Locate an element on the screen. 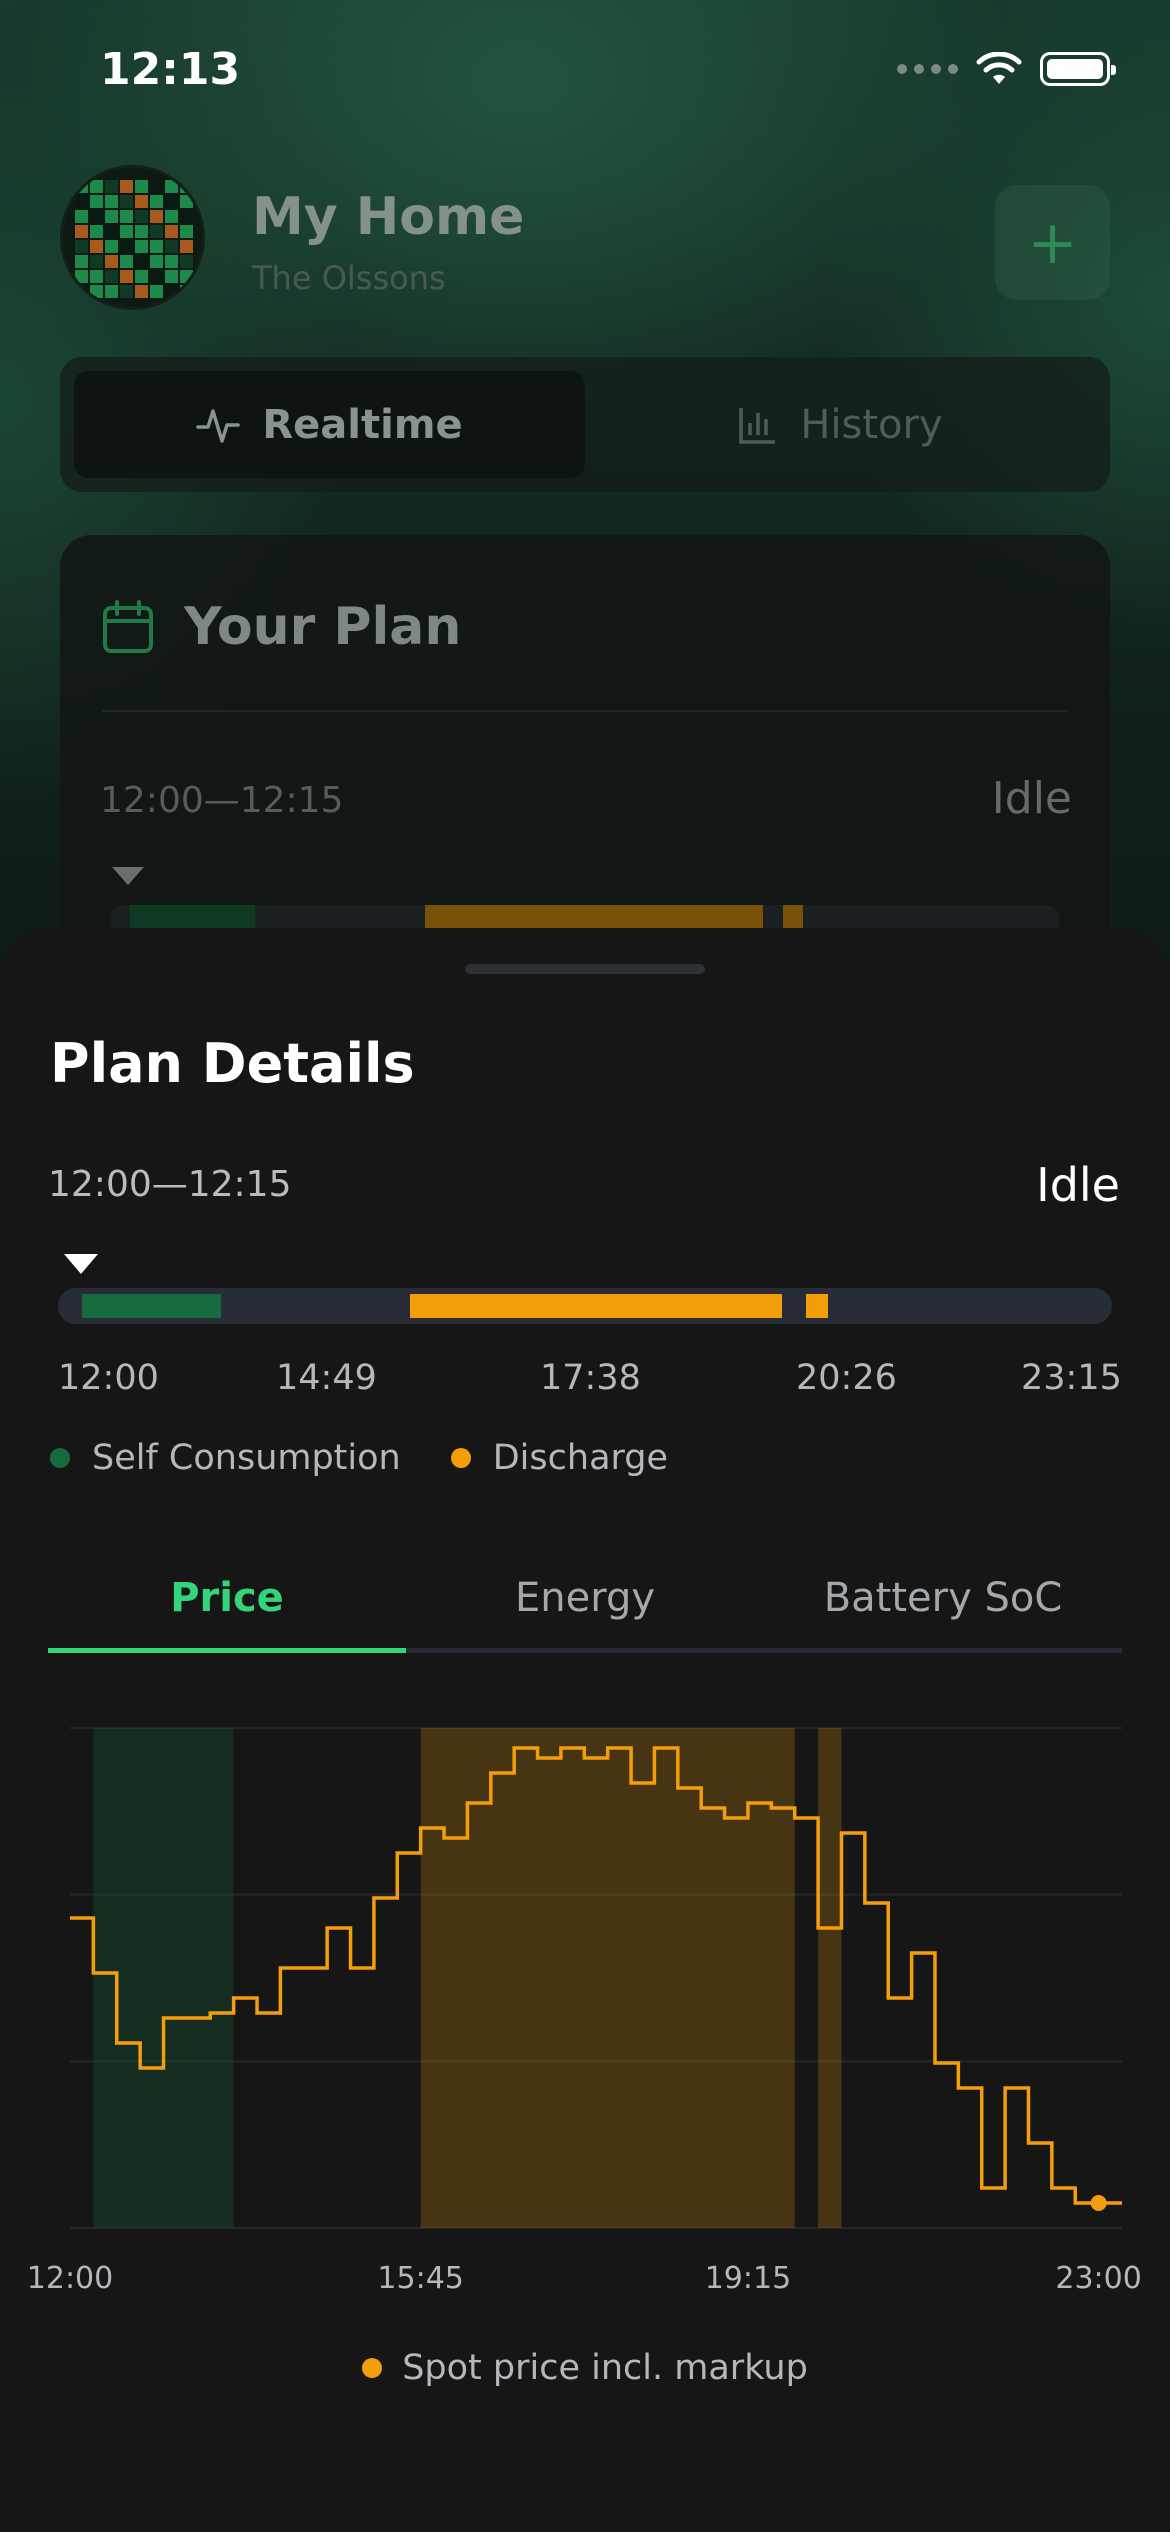  add-button: + is located at coordinates (1052, 242).